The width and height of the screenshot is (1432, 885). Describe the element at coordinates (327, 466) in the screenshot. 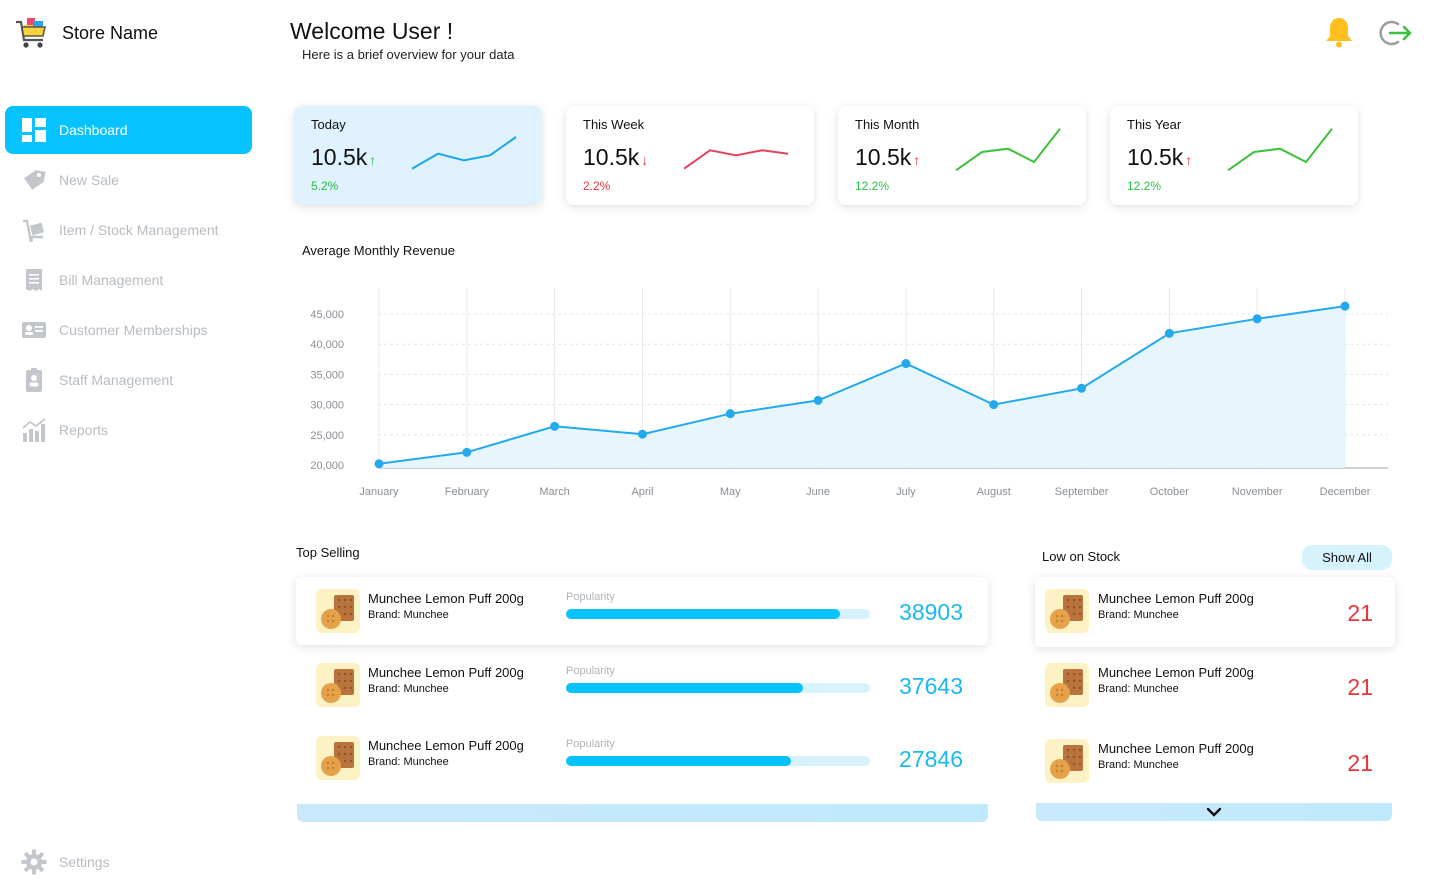

I see `y-tick-label: 20,000` at that location.